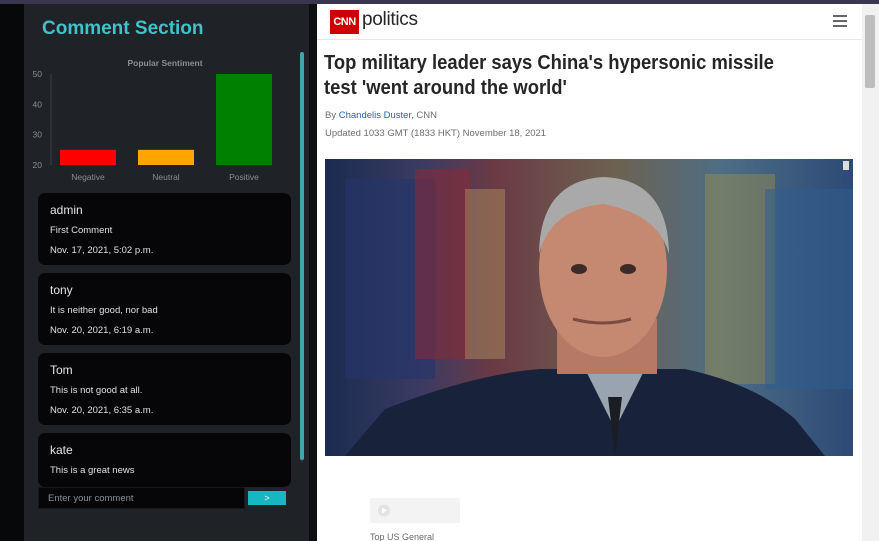 The image size is (879, 541). Describe the element at coordinates (166, 177) in the screenshot. I see `x-tick-label: Neutral` at that location.